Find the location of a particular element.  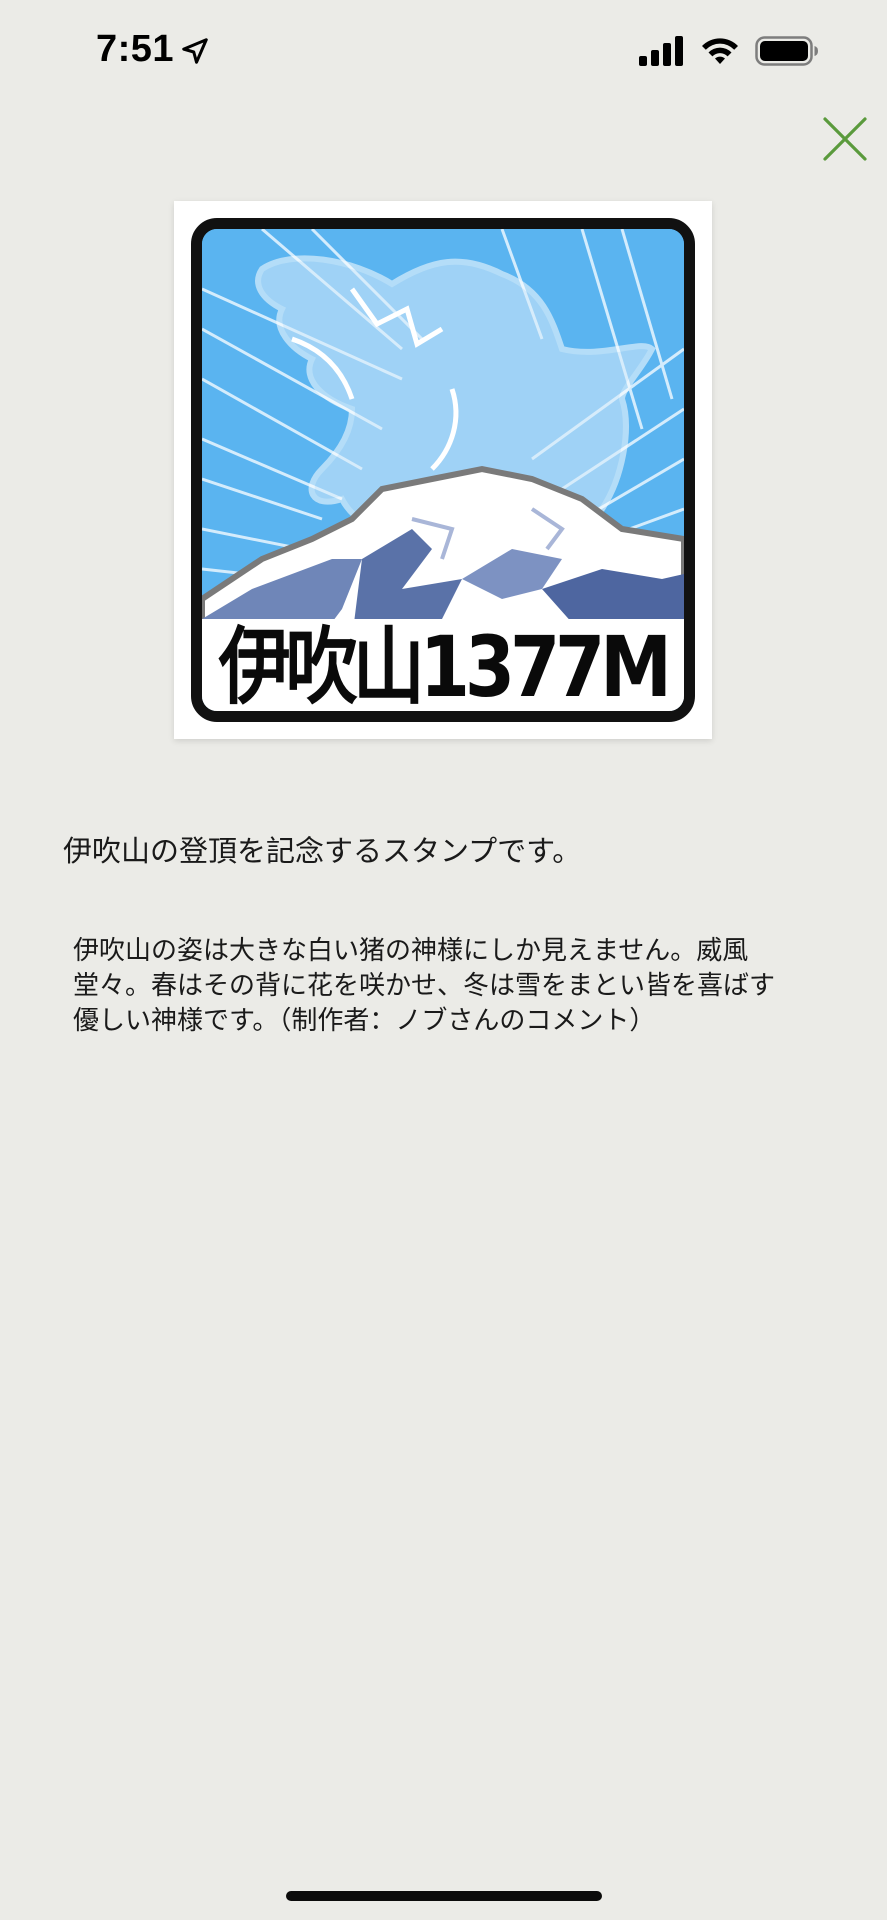

status-time: 7:51 is located at coordinates (135, 49).